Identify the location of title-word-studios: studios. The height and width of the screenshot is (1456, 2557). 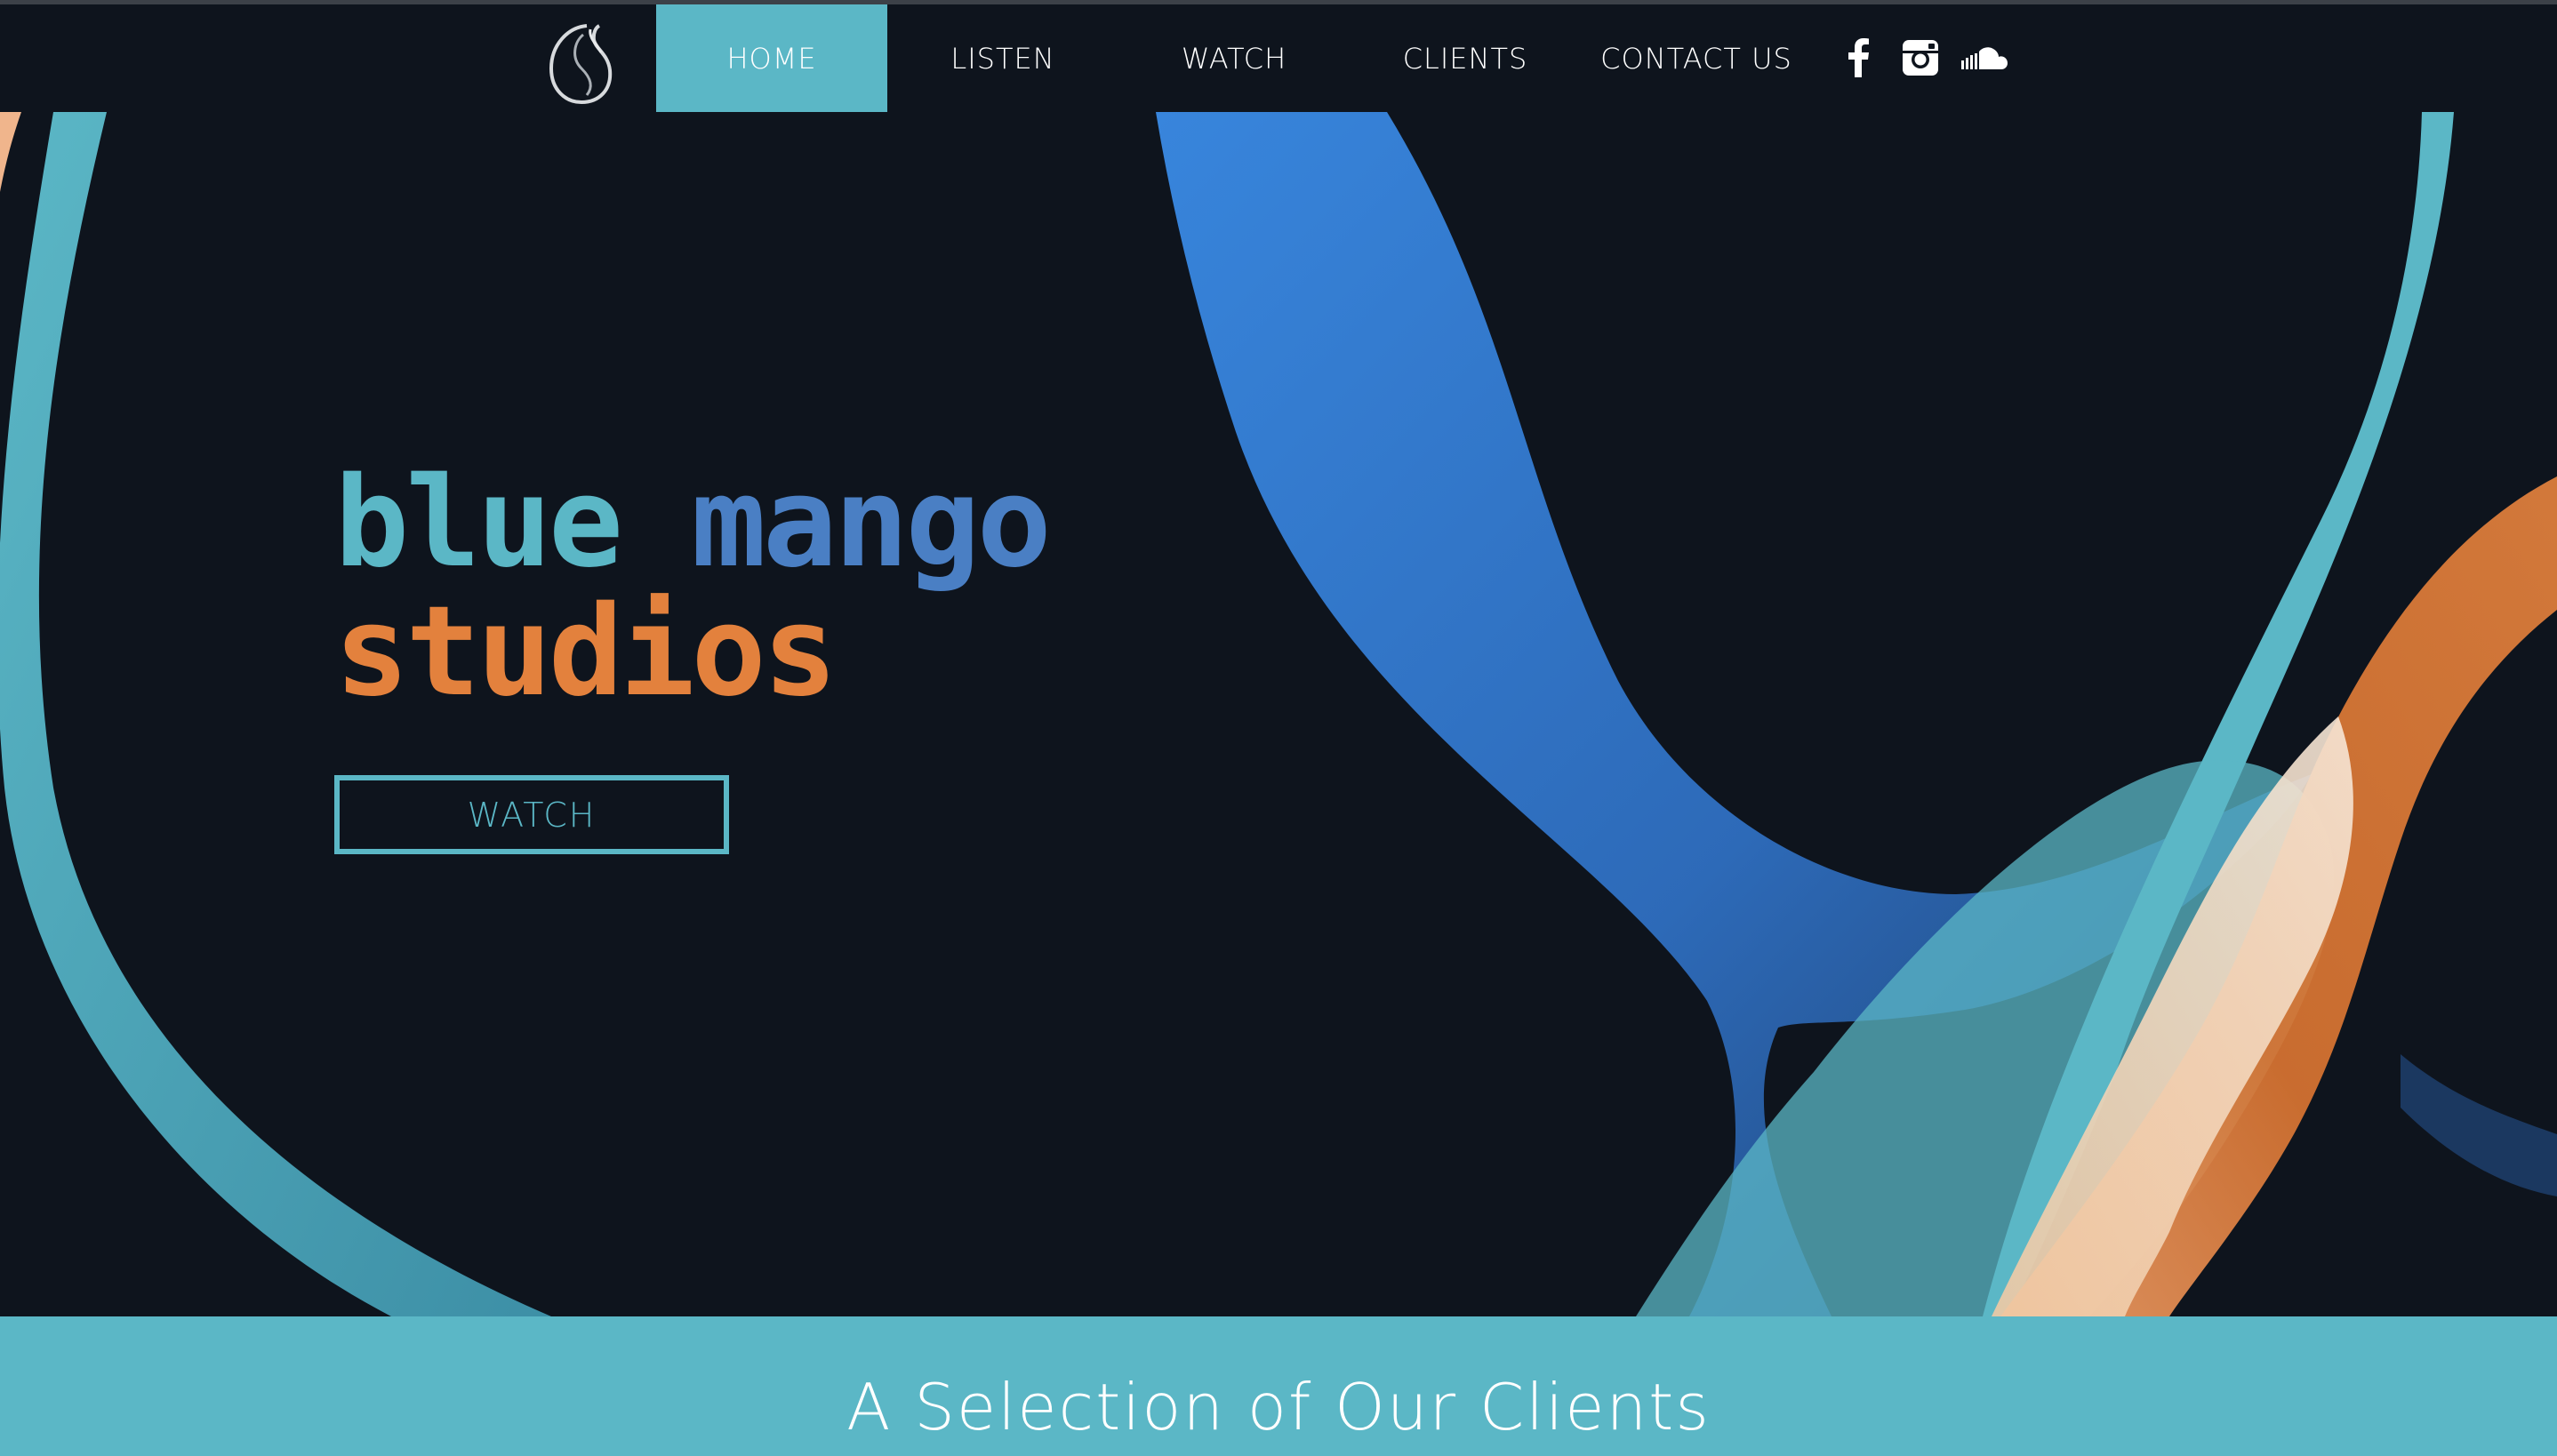
(586, 652).